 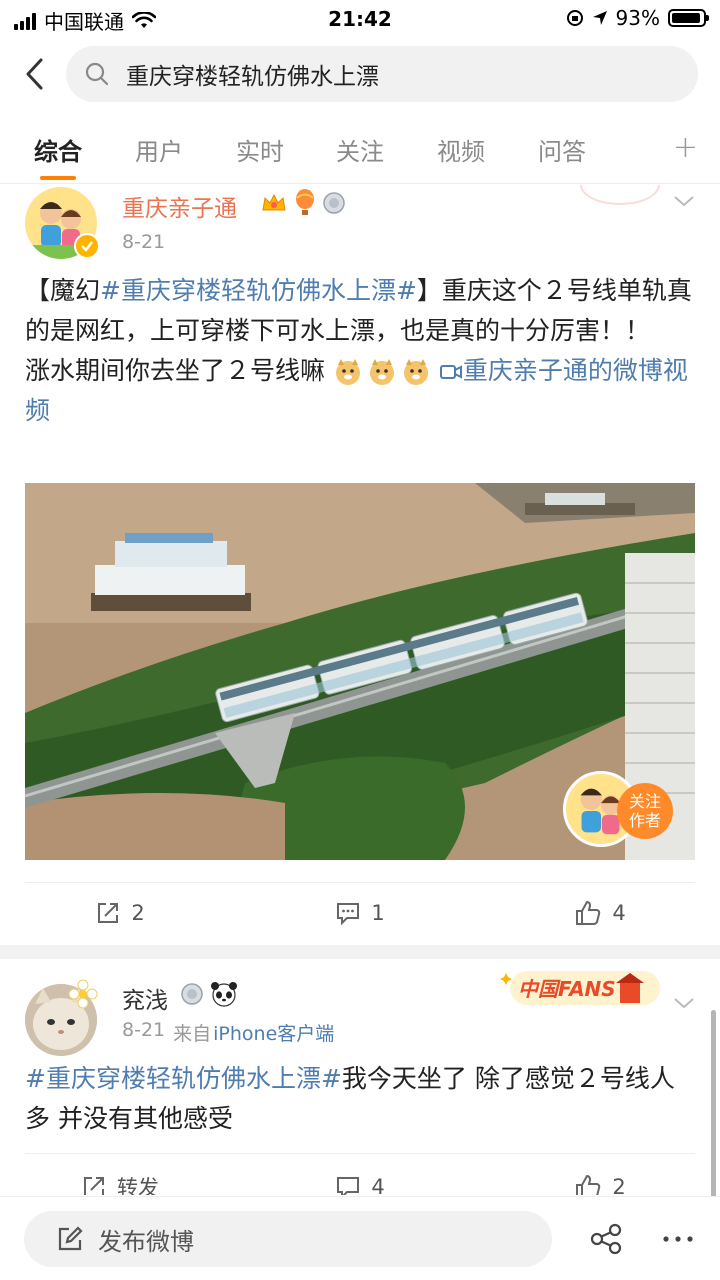 I want to click on share-icon, so click(x=606, y=1239).